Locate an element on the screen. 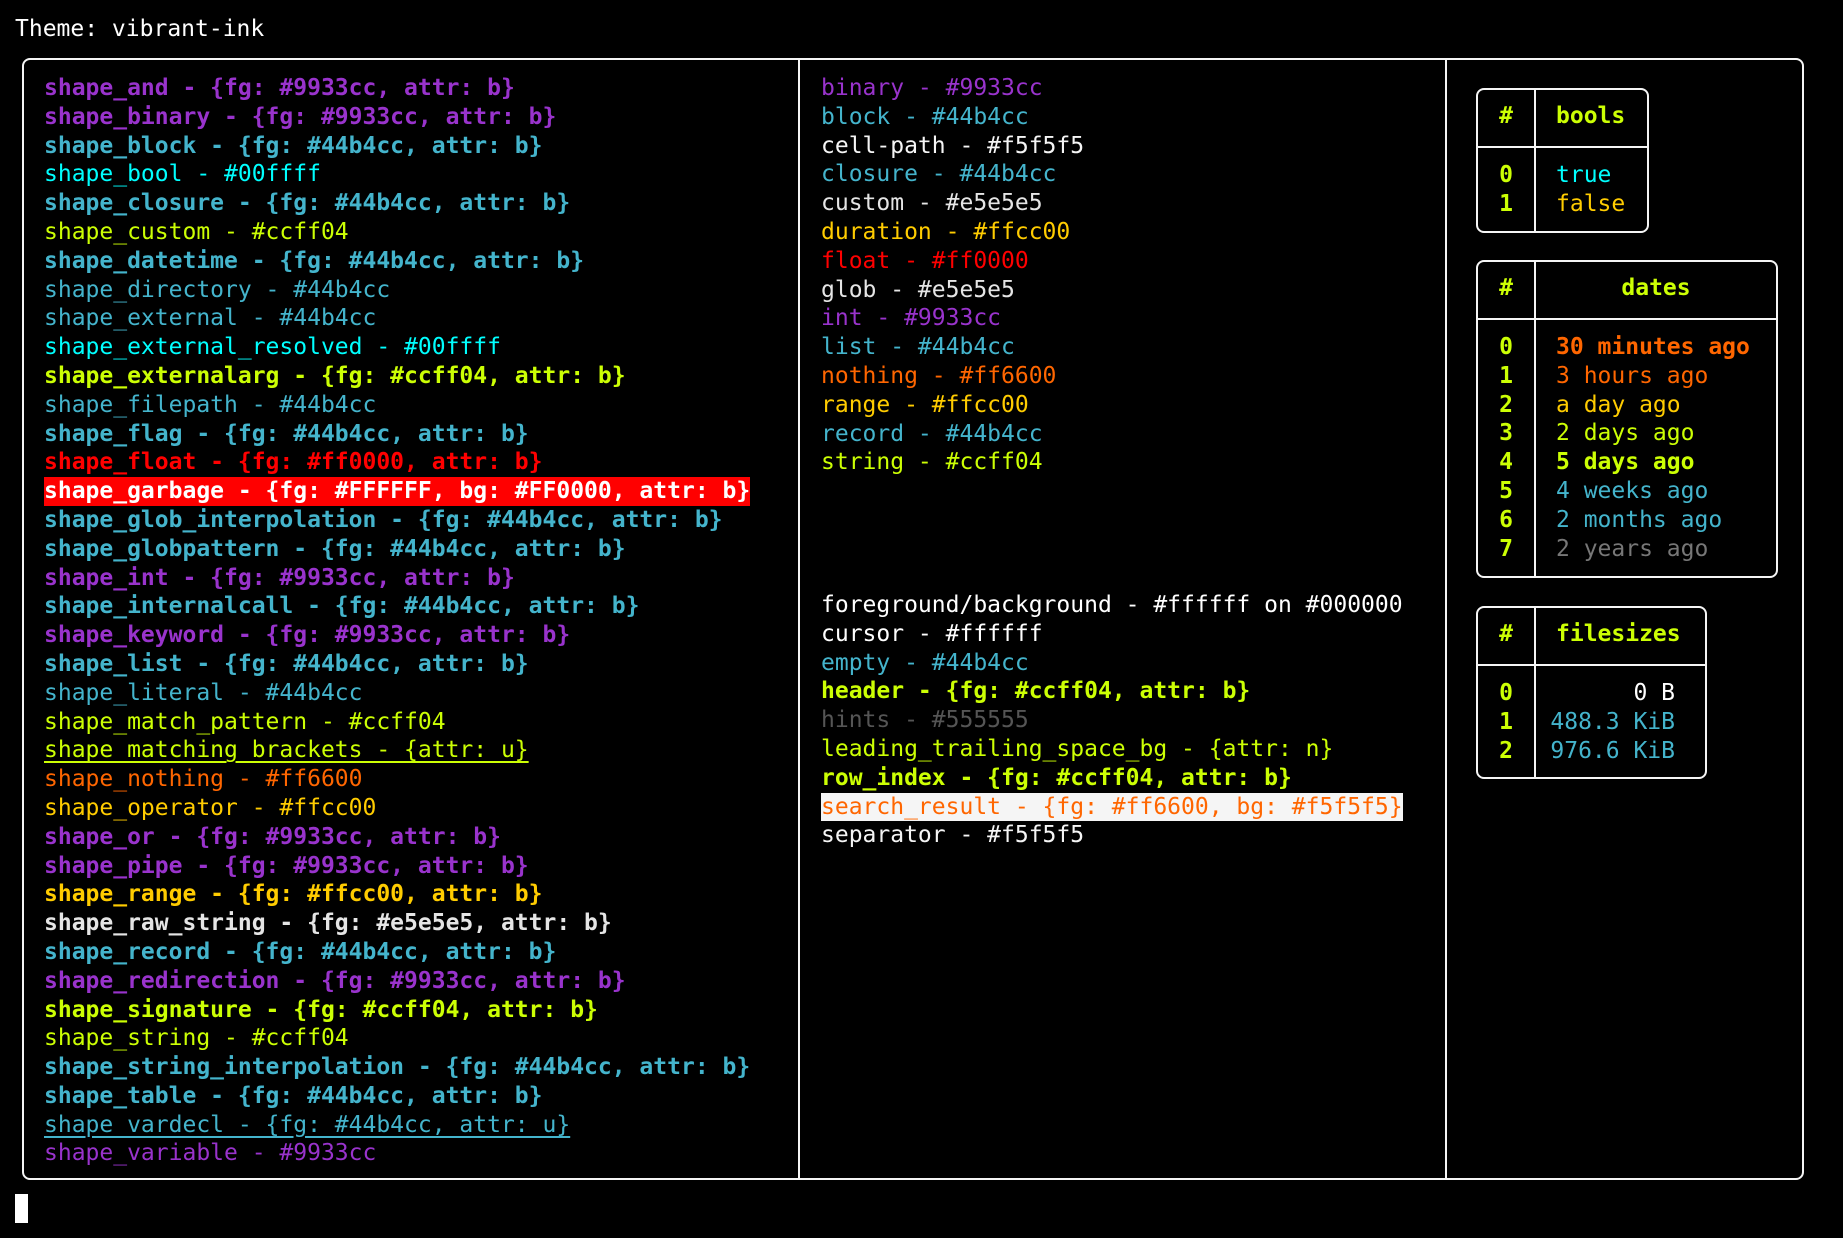  style-entry-text: float - #ff0000 is located at coordinates (925, 260).